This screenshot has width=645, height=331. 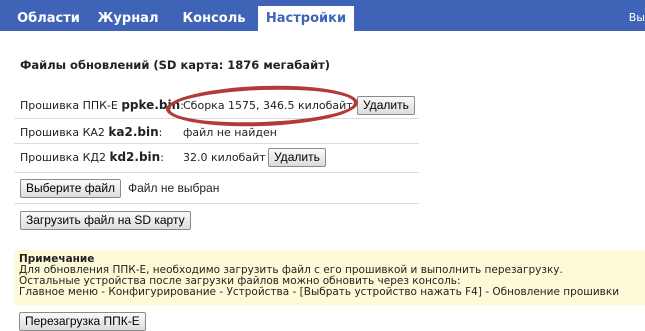 I want to click on tab-journal: Журнал, so click(x=128, y=18).